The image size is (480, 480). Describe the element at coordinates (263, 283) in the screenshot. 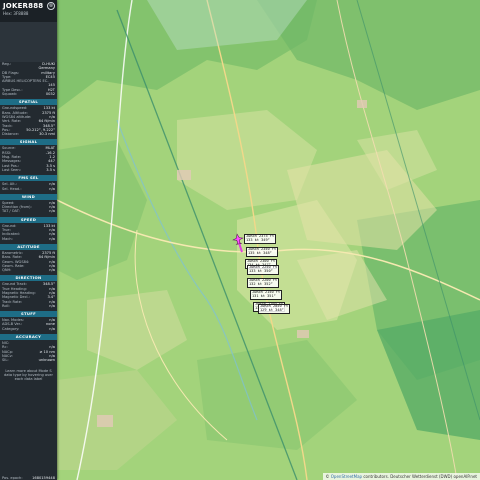

I see `track-label: JOKER 2200 ft 132 kt 352°` at that location.